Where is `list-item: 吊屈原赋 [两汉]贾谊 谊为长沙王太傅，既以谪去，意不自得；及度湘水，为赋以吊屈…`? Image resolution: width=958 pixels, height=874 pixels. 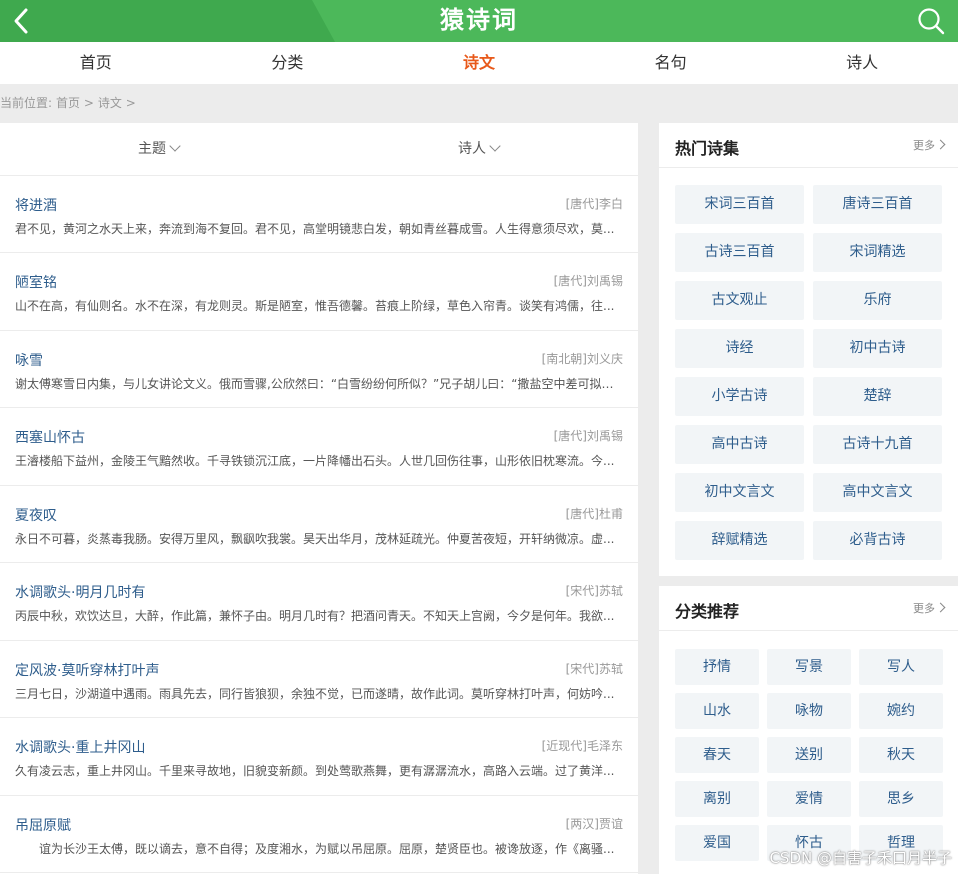
list-item: 吊屈原赋 [两汉]贾谊 谊为长沙王太傅，既以谪去，意不自得；及度湘水，为赋以吊屈… is located at coordinates (319, 834).